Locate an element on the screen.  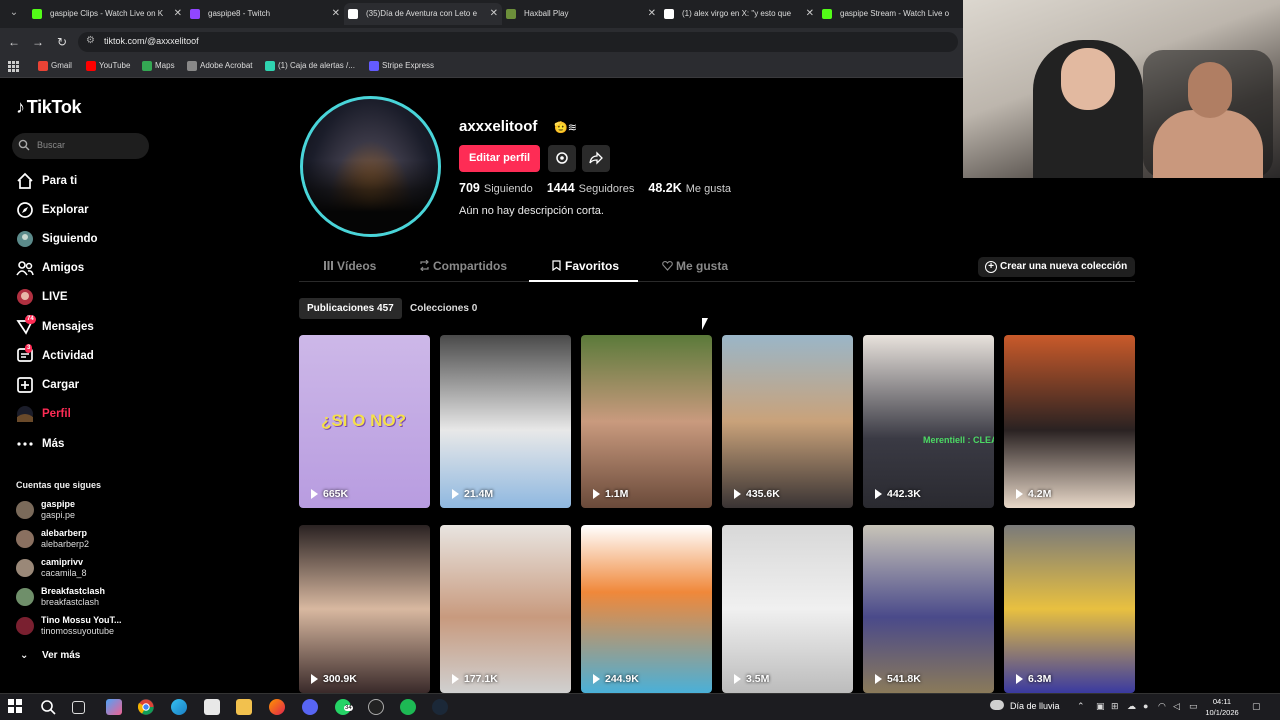
video-thumbnail: 244.9K is located at coordinates (646, 609).